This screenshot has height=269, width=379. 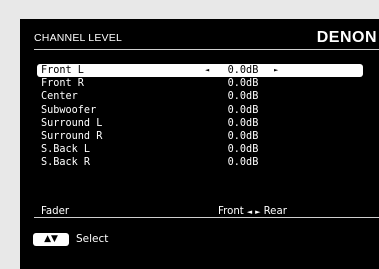 I want to click on channel-row-front-r: Front R 0.0dB, so click(x=200, y=83).